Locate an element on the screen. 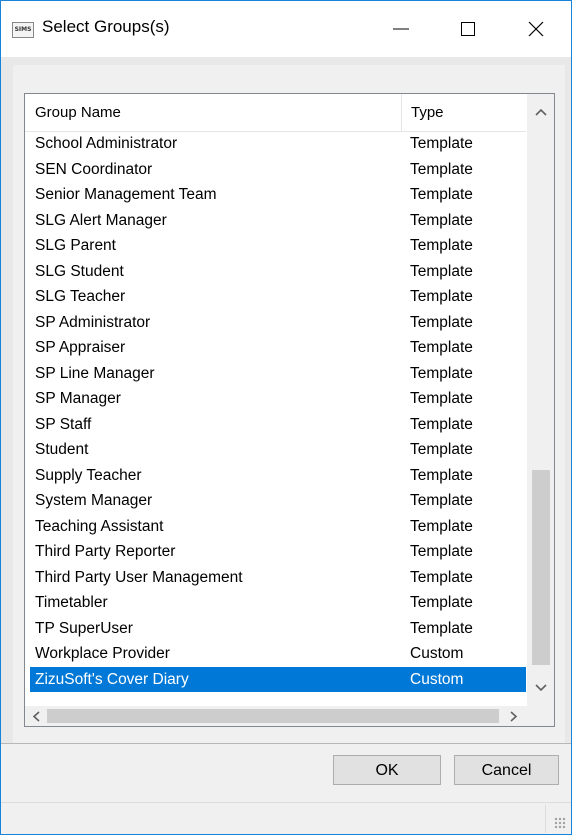 Image resolution: width=572 pixels, height=835 pixels. group-name-cell: Timetabler is located at coordinates (71, 602).